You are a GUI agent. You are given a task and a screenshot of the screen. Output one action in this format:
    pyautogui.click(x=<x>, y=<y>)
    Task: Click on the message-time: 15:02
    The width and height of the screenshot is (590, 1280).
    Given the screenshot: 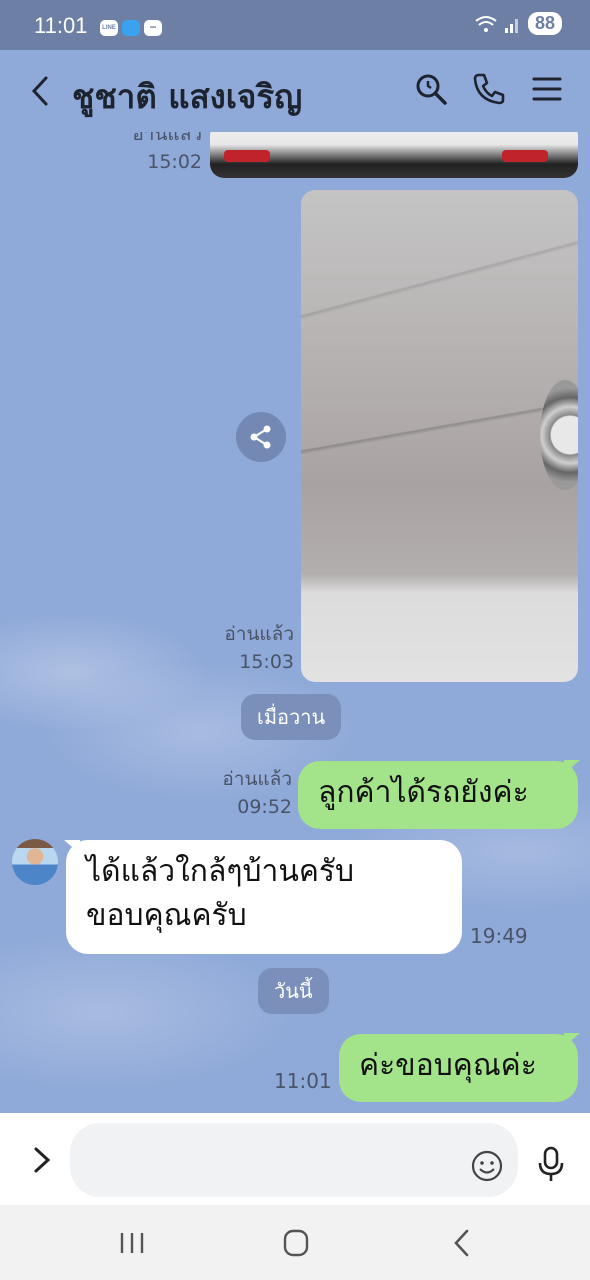 What is the action you would take?
    pyautogui.click(x=174, y=162)
    